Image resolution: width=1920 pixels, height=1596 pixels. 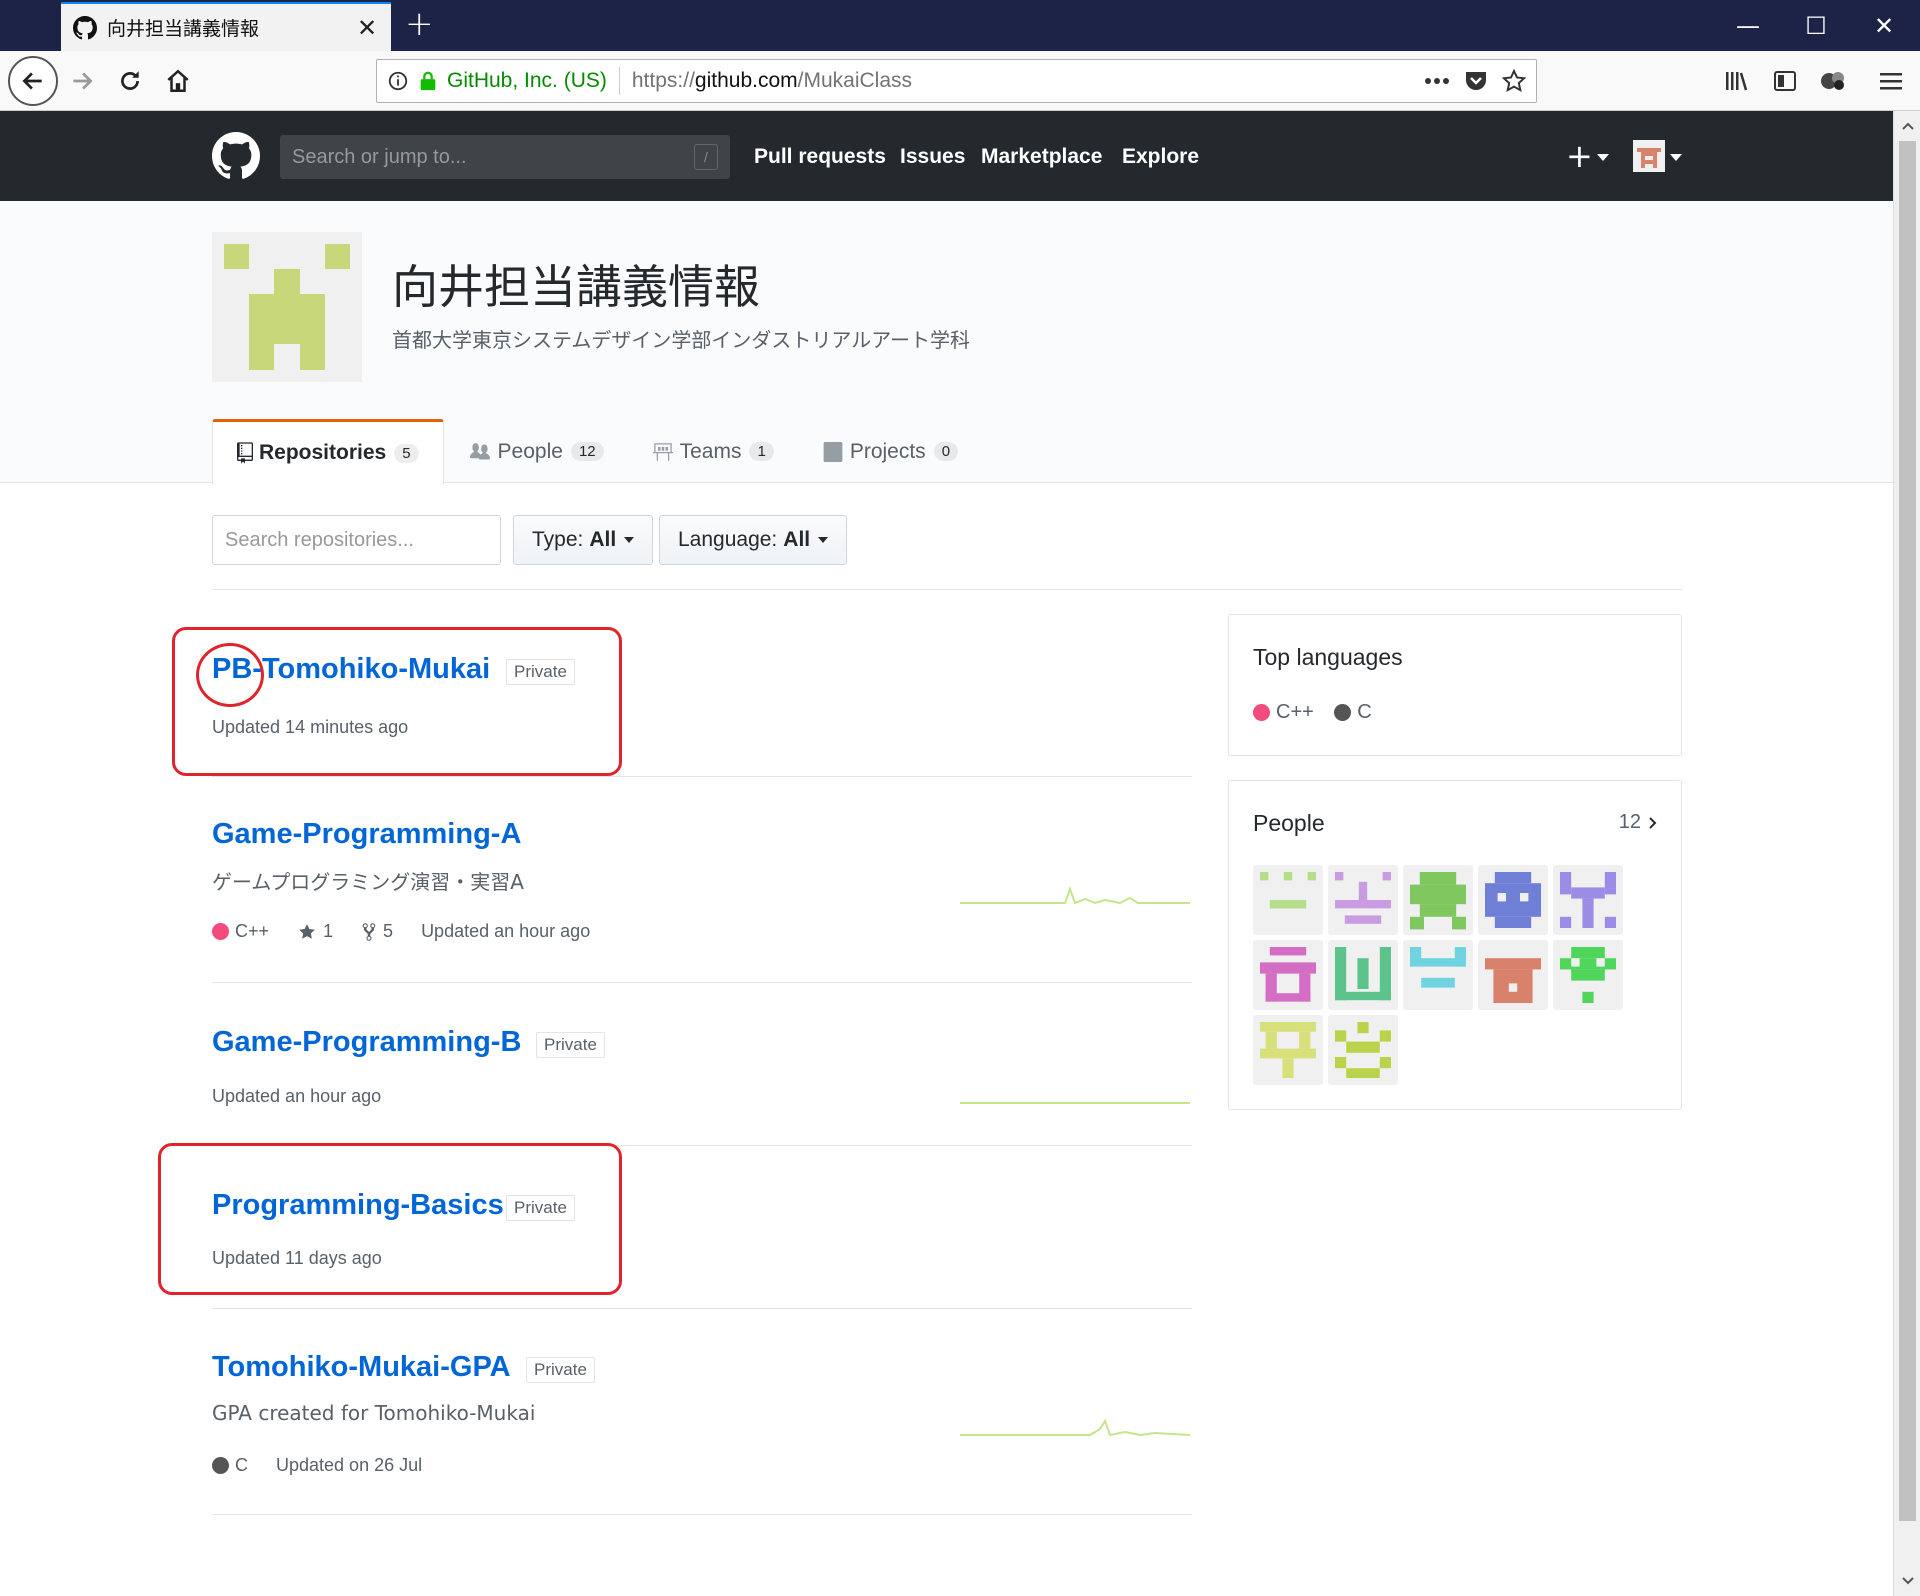 I want to click on user-avatar, so click(x=1649, y=156).